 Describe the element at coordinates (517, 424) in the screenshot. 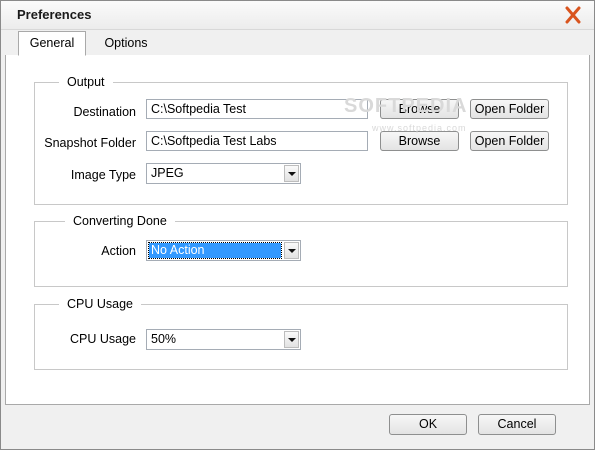

I see `cancel-button: Cancel` at that location.